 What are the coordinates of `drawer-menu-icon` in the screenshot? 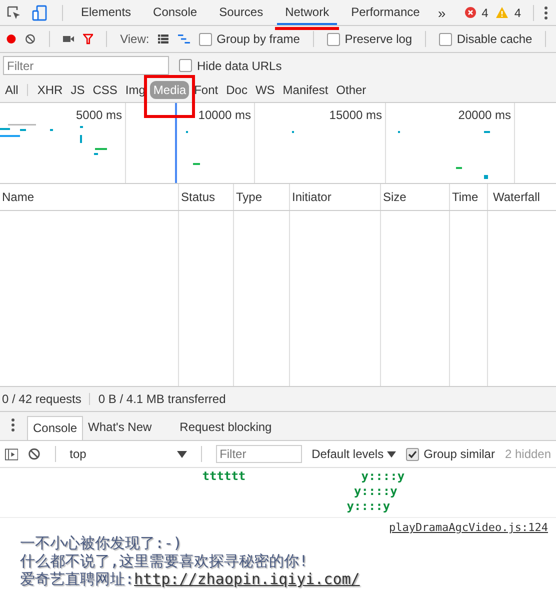 It's located at (13, 425).